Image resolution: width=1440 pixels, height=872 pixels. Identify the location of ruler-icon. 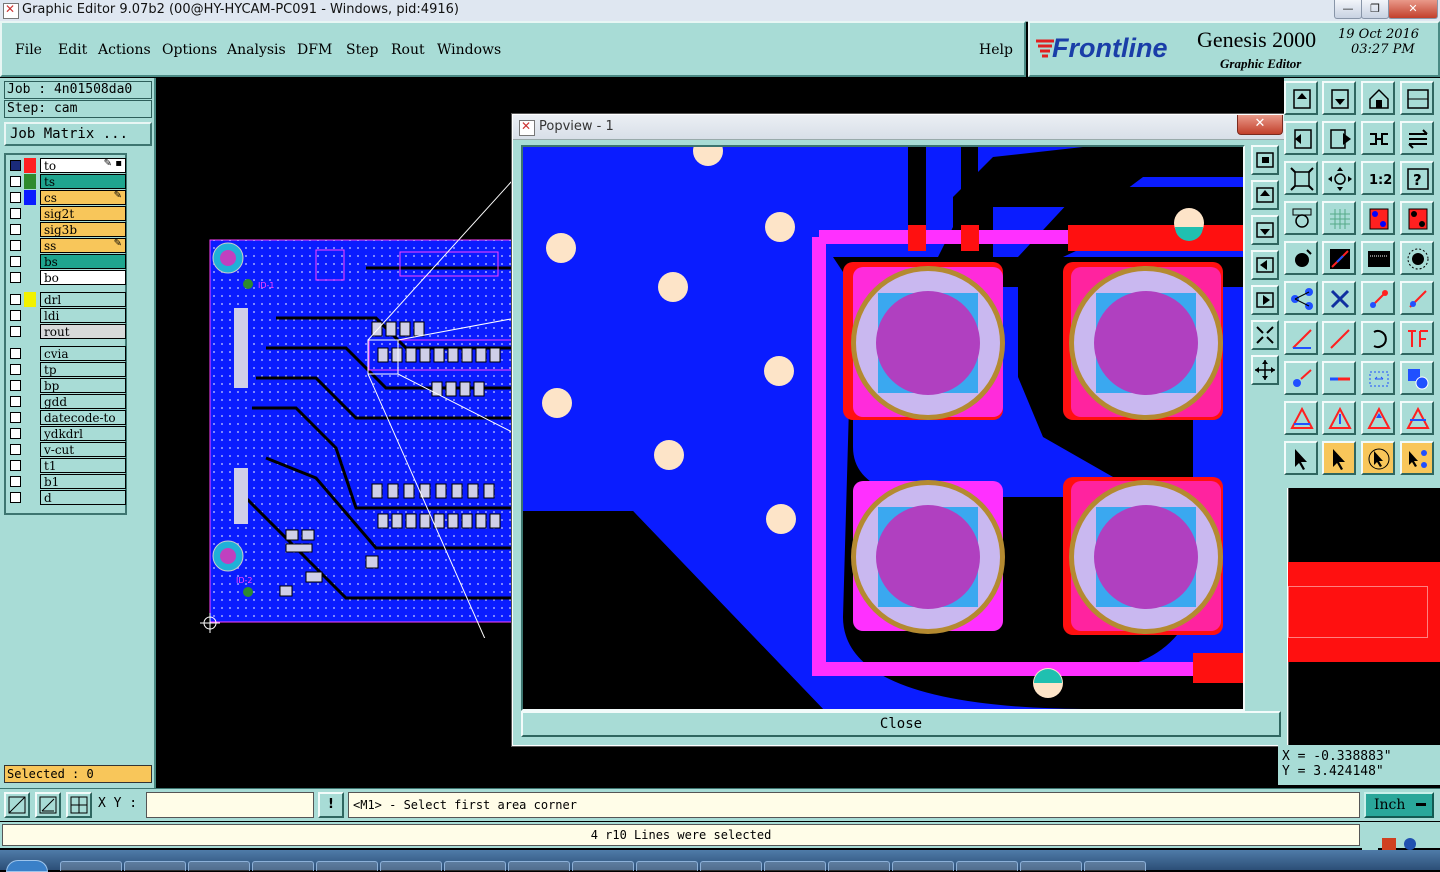
(1378, 258).